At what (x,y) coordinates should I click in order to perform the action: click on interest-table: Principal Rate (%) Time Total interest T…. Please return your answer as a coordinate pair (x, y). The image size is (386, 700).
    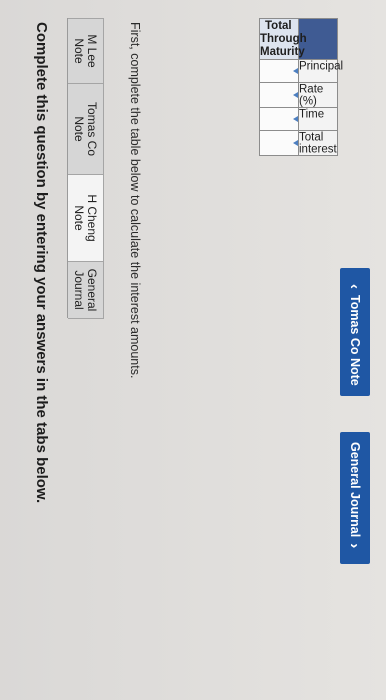
    Looking at the image, I should click on (301, 87).